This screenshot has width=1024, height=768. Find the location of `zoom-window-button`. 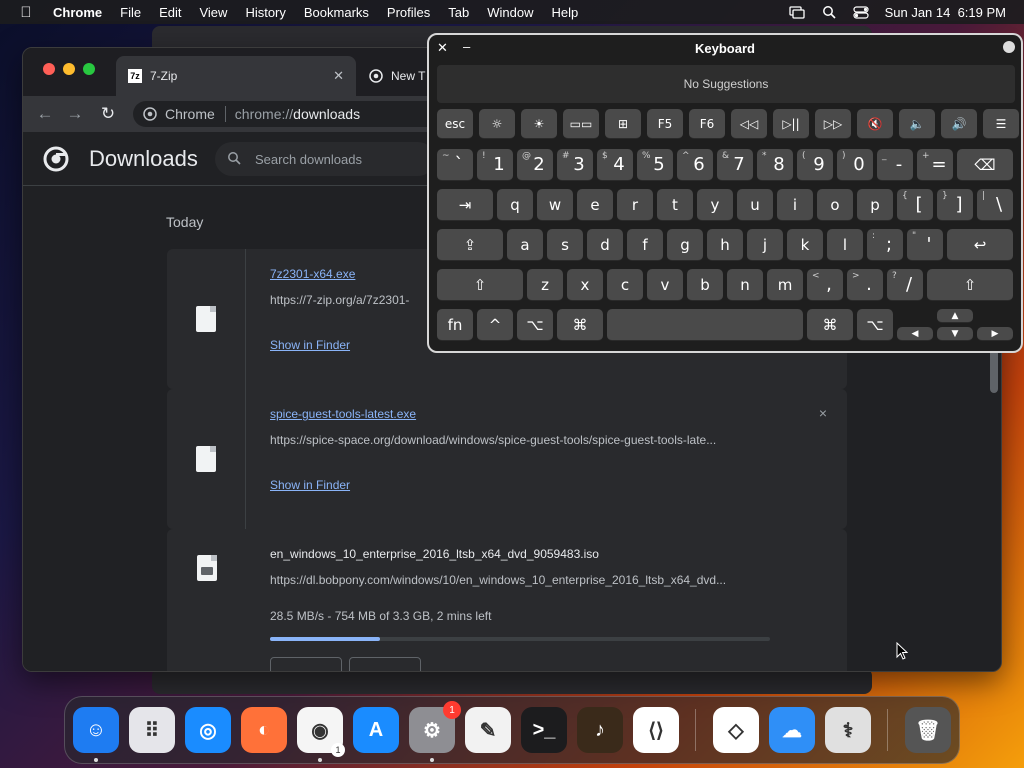

zoom-window-button is located at coordinates (89, 69).